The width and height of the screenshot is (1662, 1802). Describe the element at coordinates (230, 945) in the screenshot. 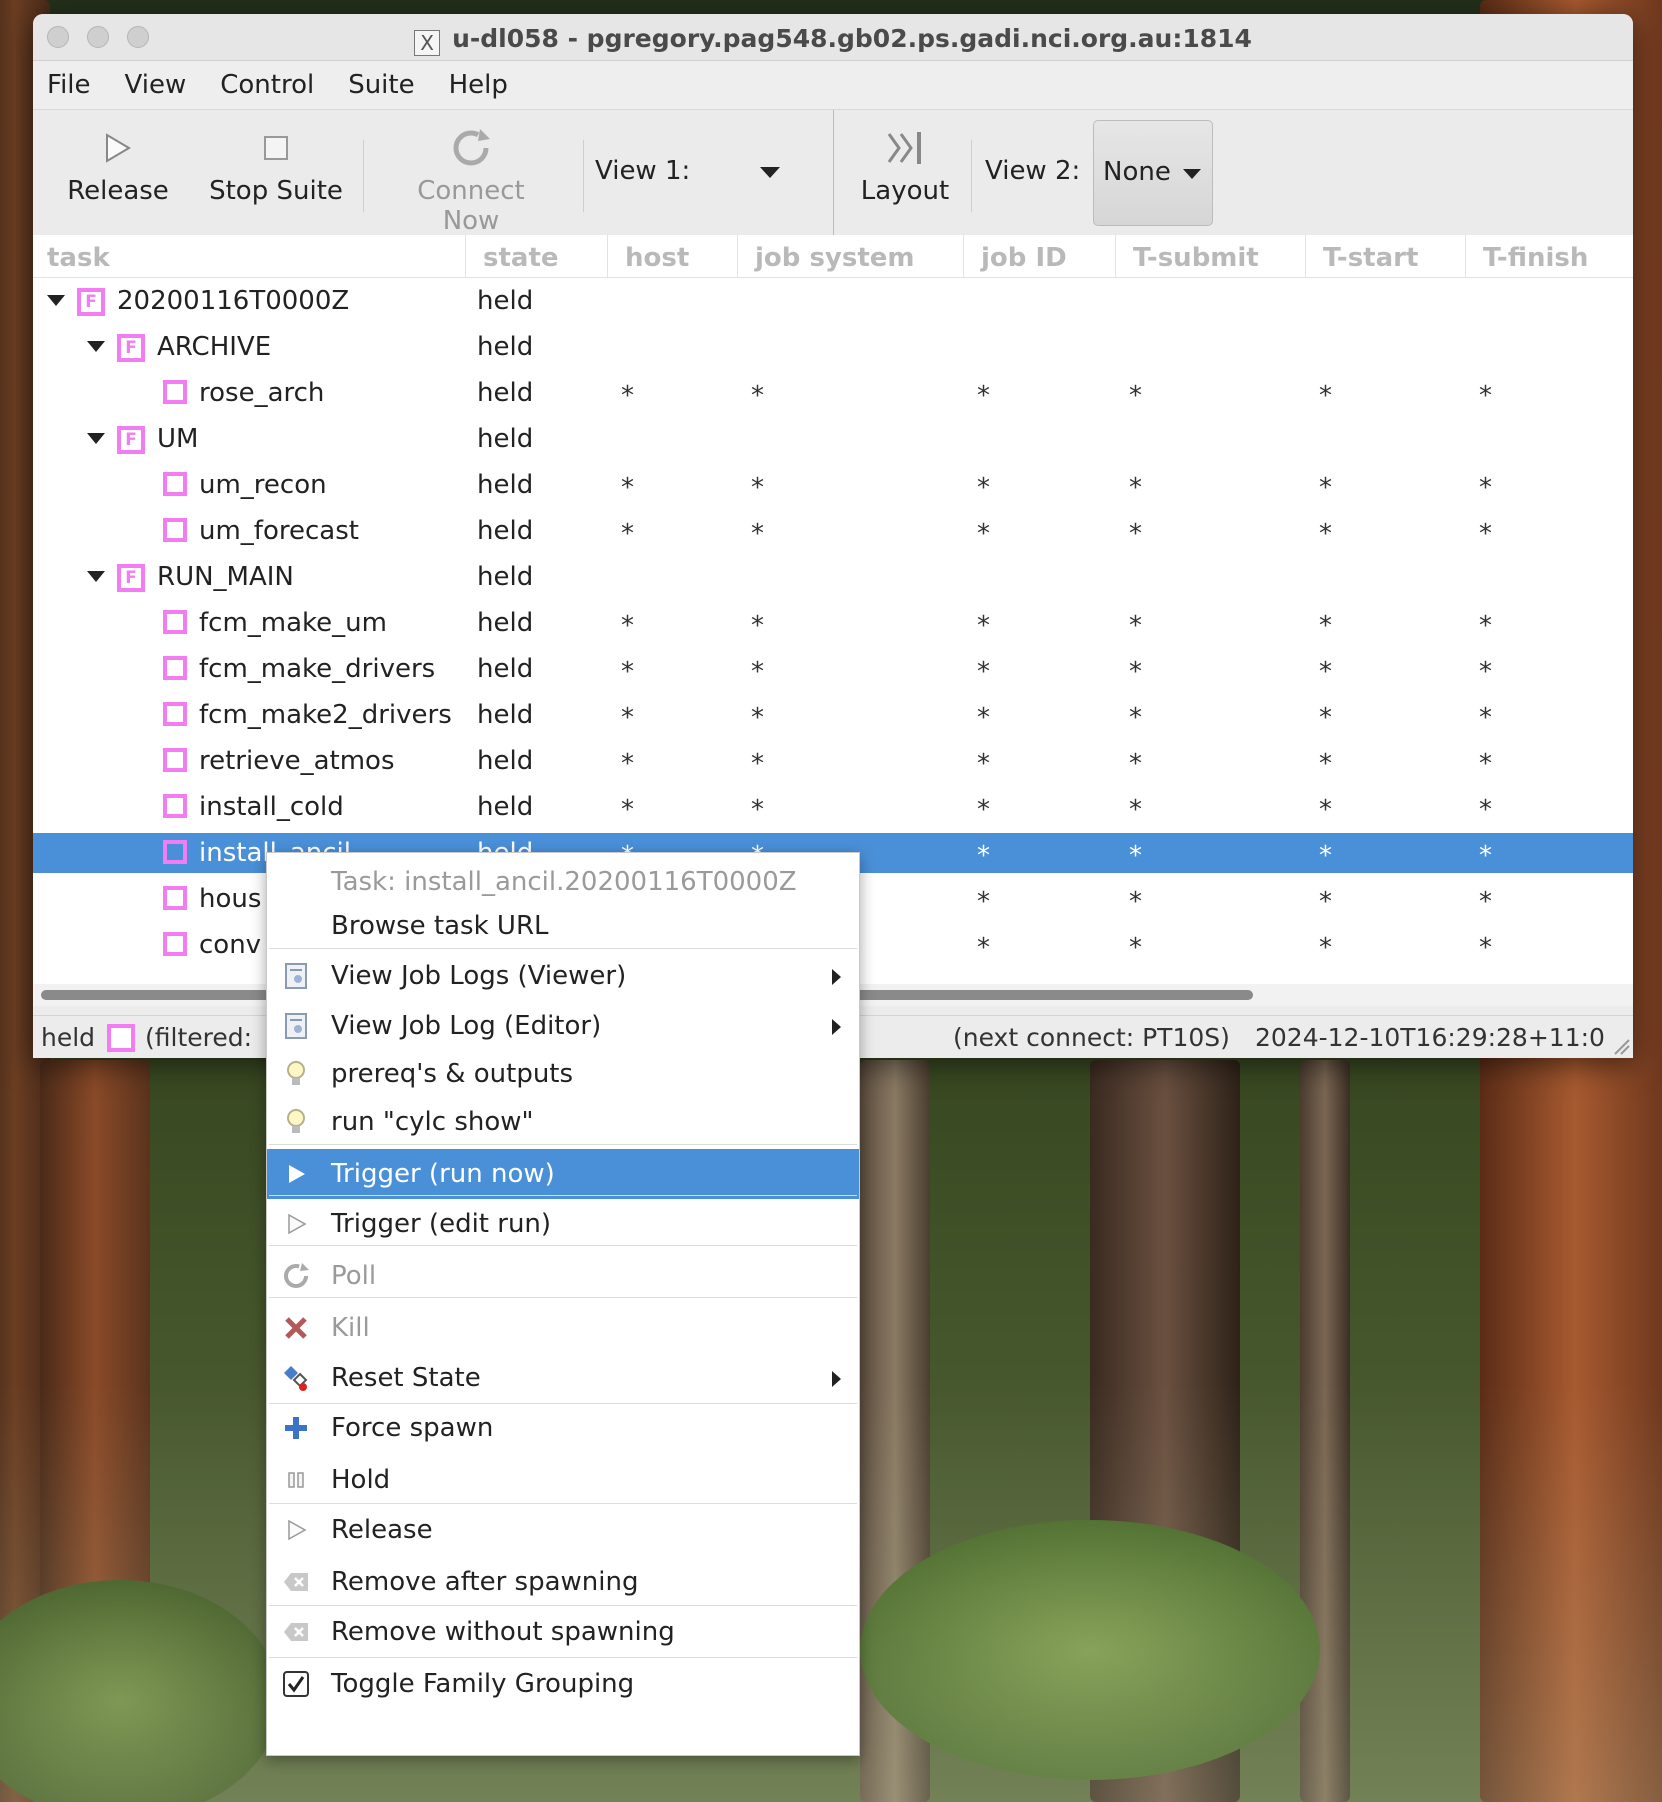

I see `task-name: conv` at that location.